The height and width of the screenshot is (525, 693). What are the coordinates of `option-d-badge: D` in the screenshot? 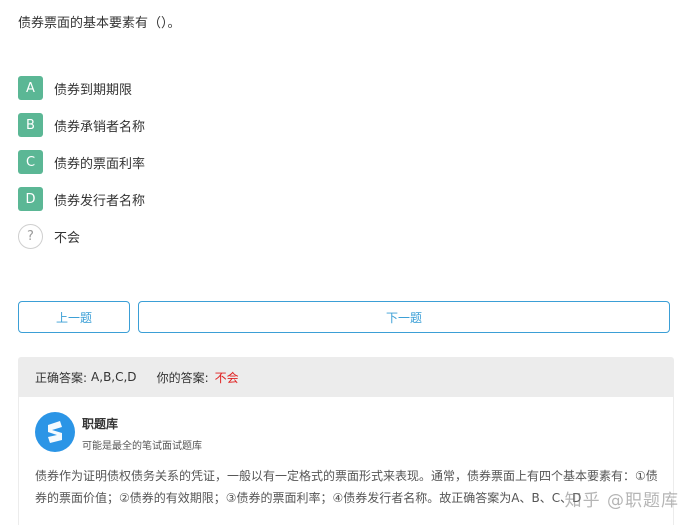 It's located at (30, 199).